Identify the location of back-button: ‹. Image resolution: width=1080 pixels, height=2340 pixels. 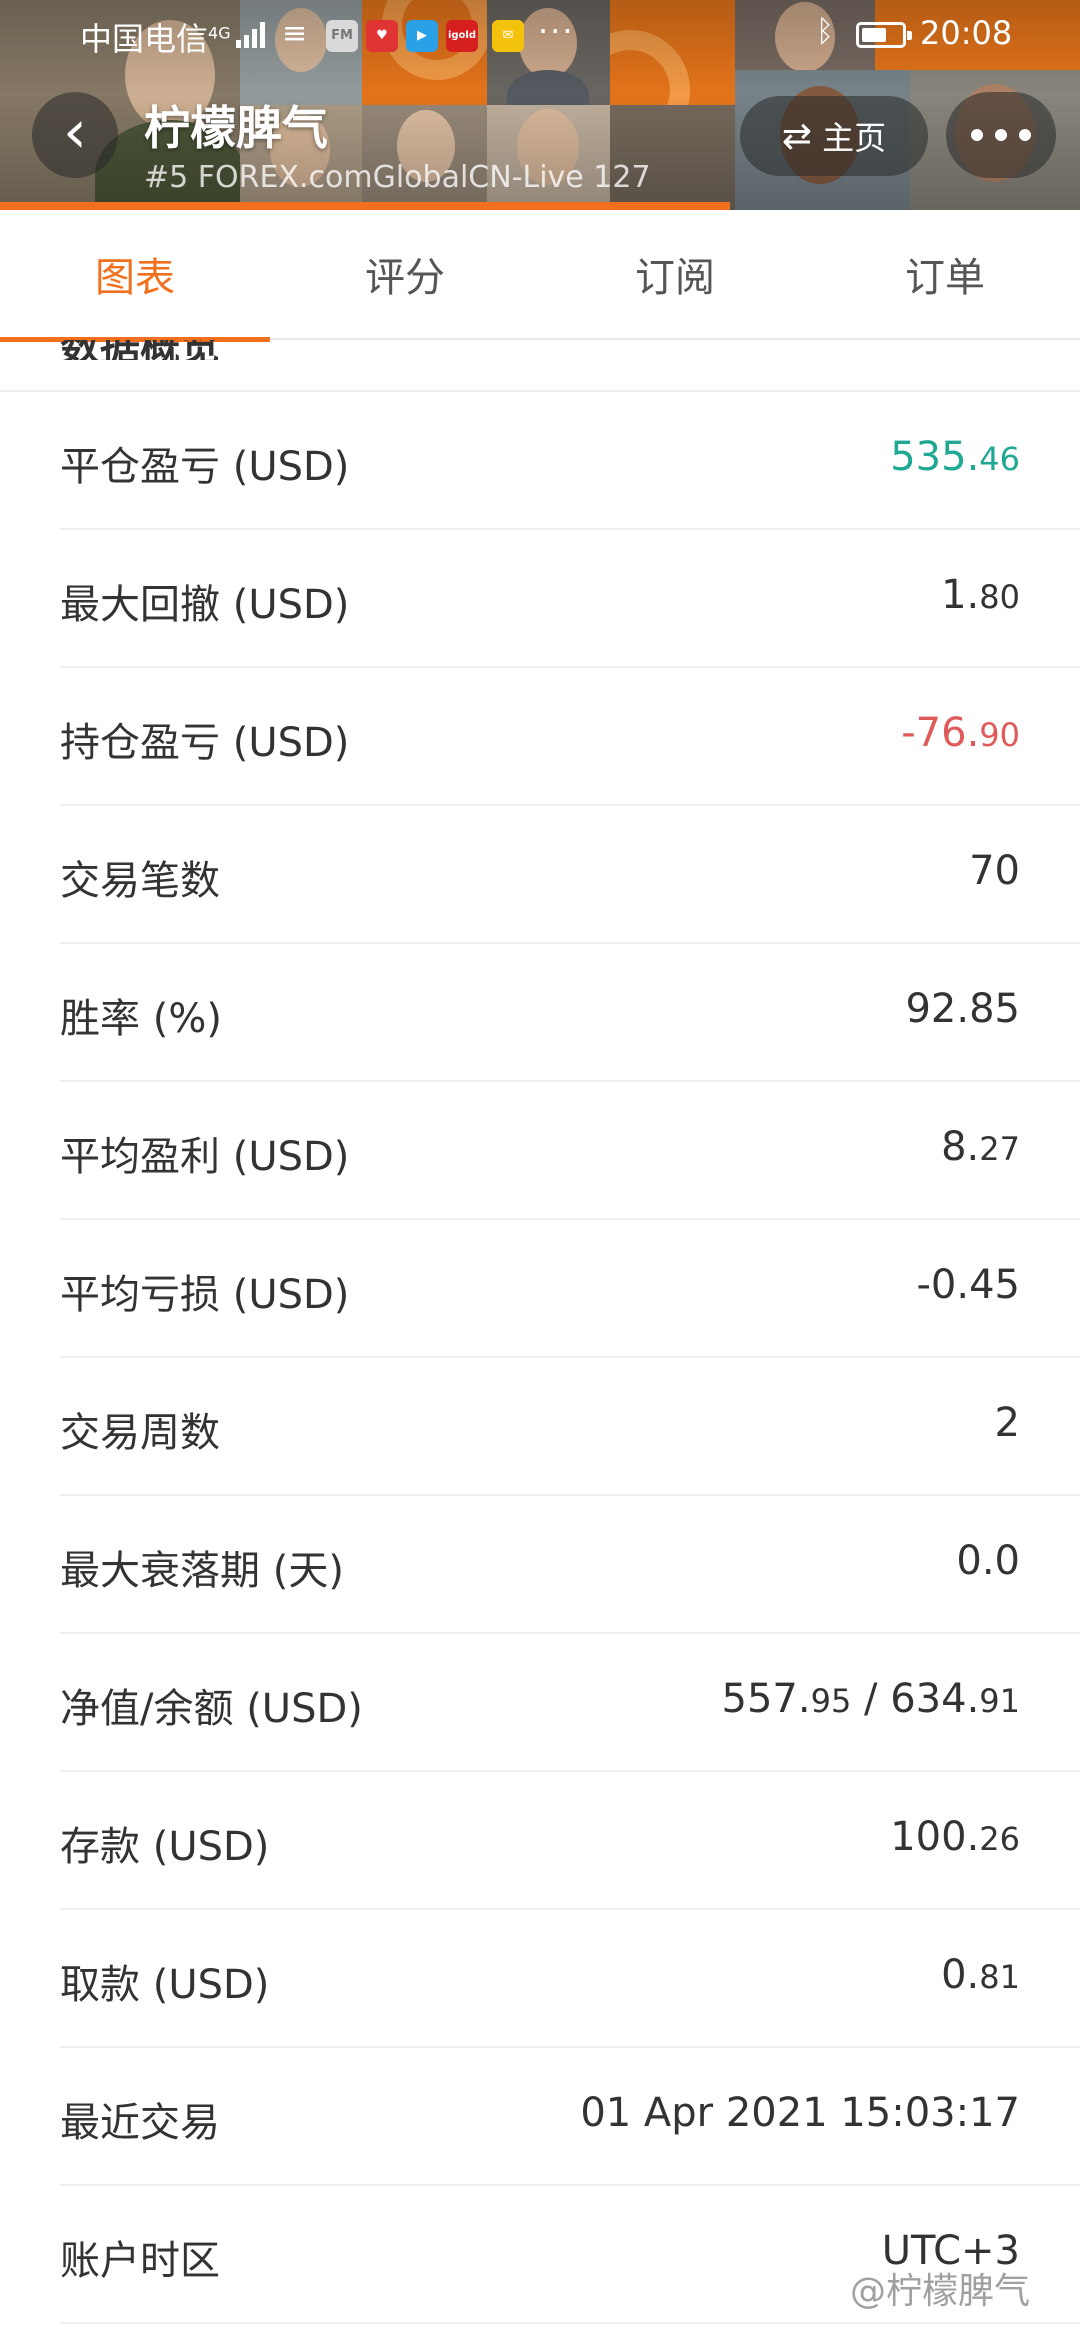
(75, 135).